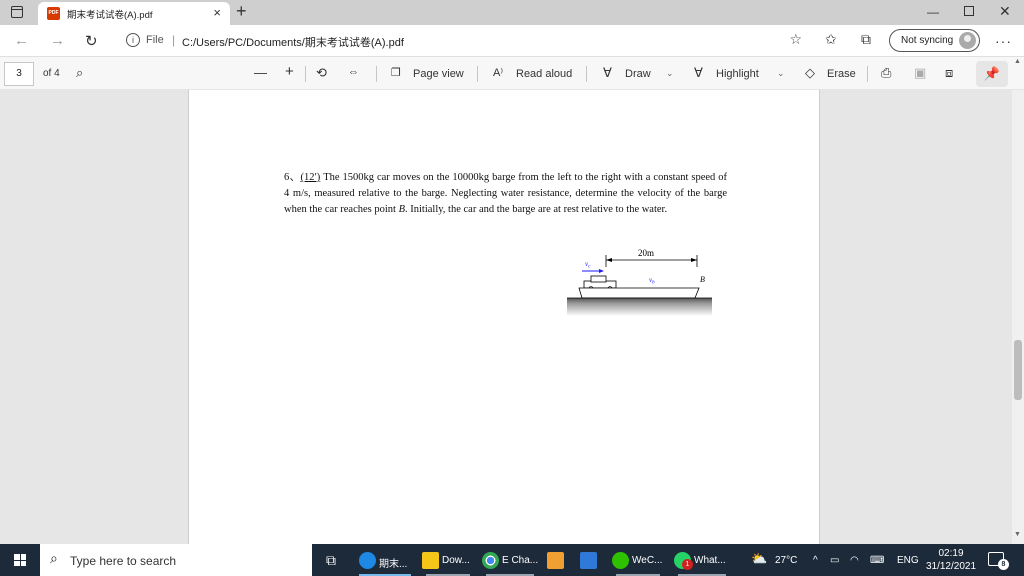  I want to click on highlight-icon: ∀, so click(698, 73).